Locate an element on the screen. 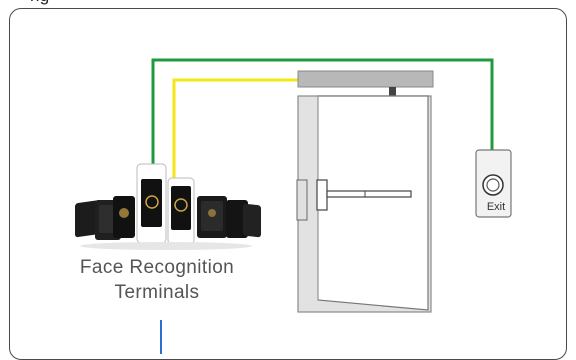 The height and width of the screenshot is (360, 576). terminal-caption: Face Recognition Terminals is located at coordinates (157, 280).